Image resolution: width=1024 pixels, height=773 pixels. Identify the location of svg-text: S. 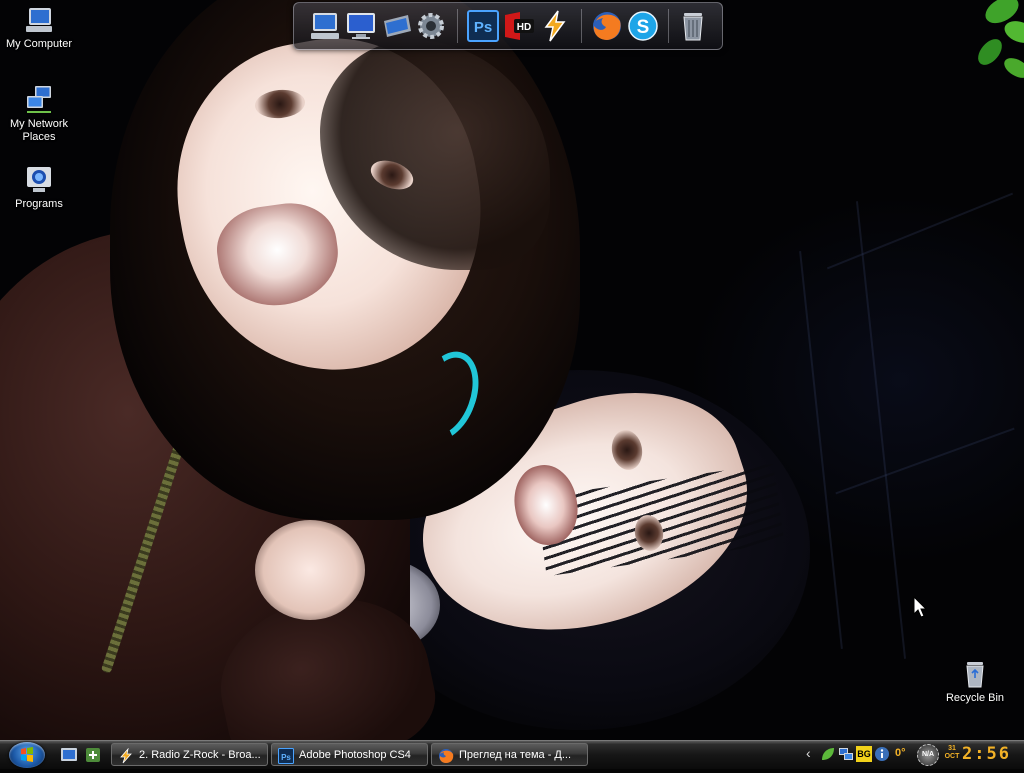
(643, 27).